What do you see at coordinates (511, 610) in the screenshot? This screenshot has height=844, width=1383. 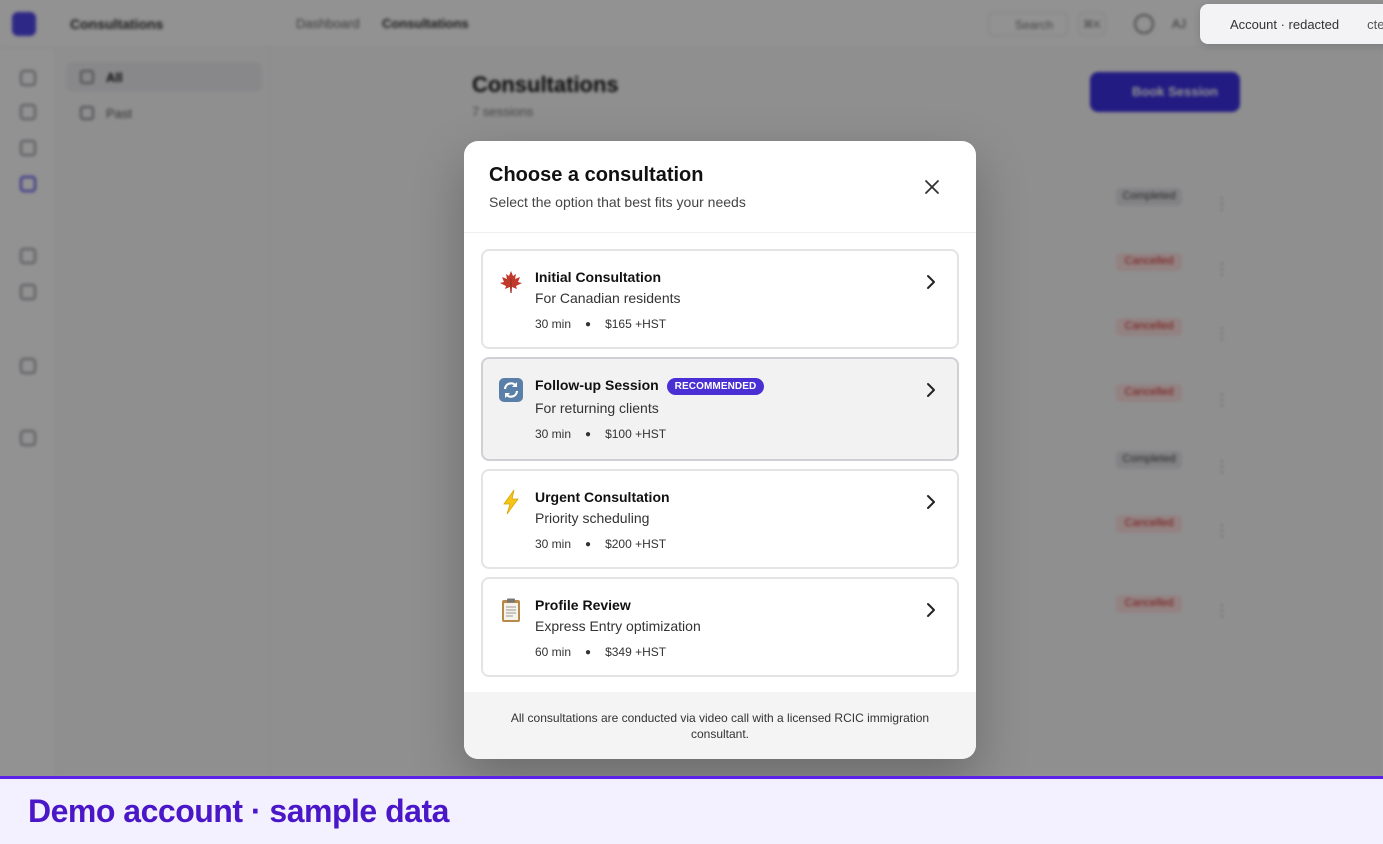 I see `clipboard-icon` at bounding box center [511, 610].